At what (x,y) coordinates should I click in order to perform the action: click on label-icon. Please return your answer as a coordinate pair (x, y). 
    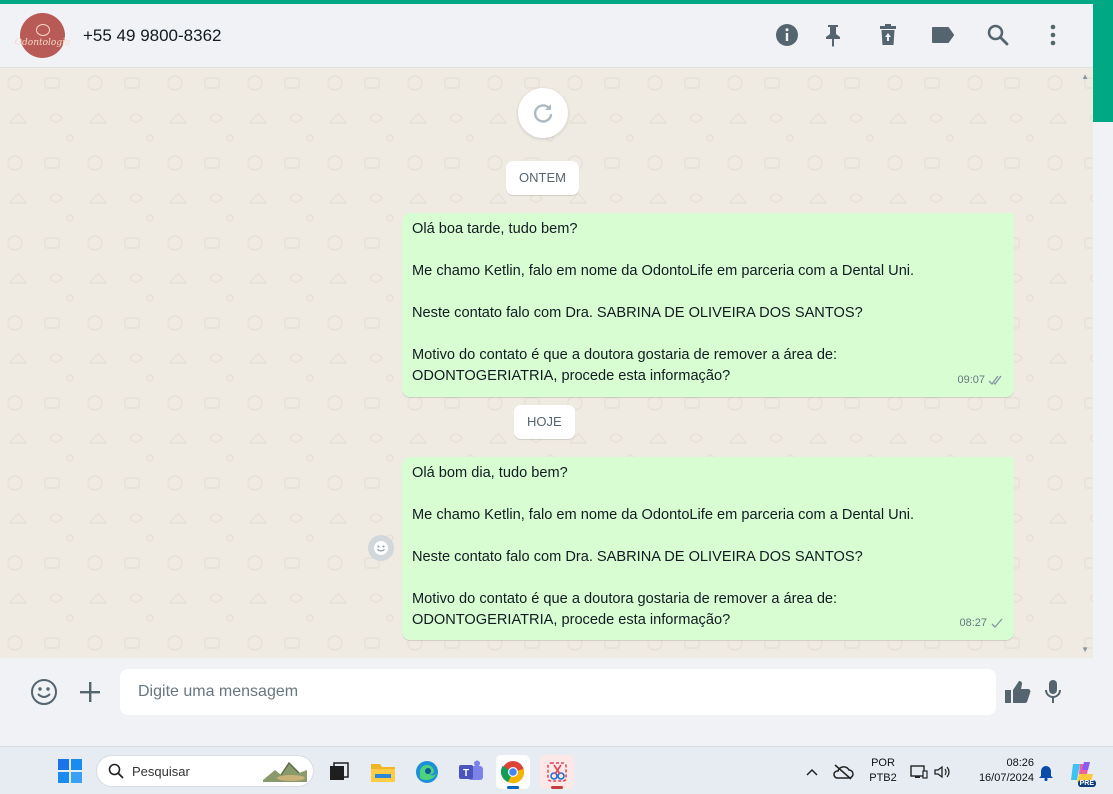
    Looking at the image, I should click on (943, 35).